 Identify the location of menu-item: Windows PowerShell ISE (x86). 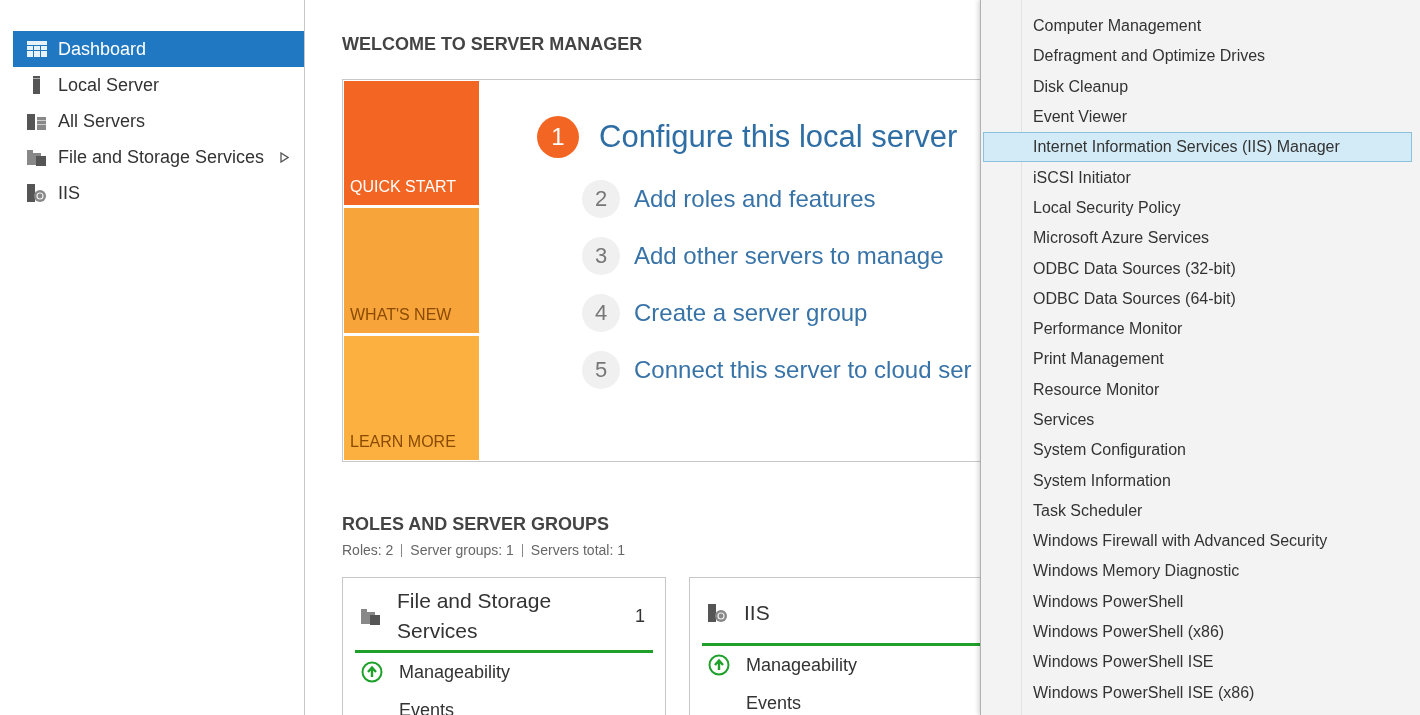
(1197, 692).